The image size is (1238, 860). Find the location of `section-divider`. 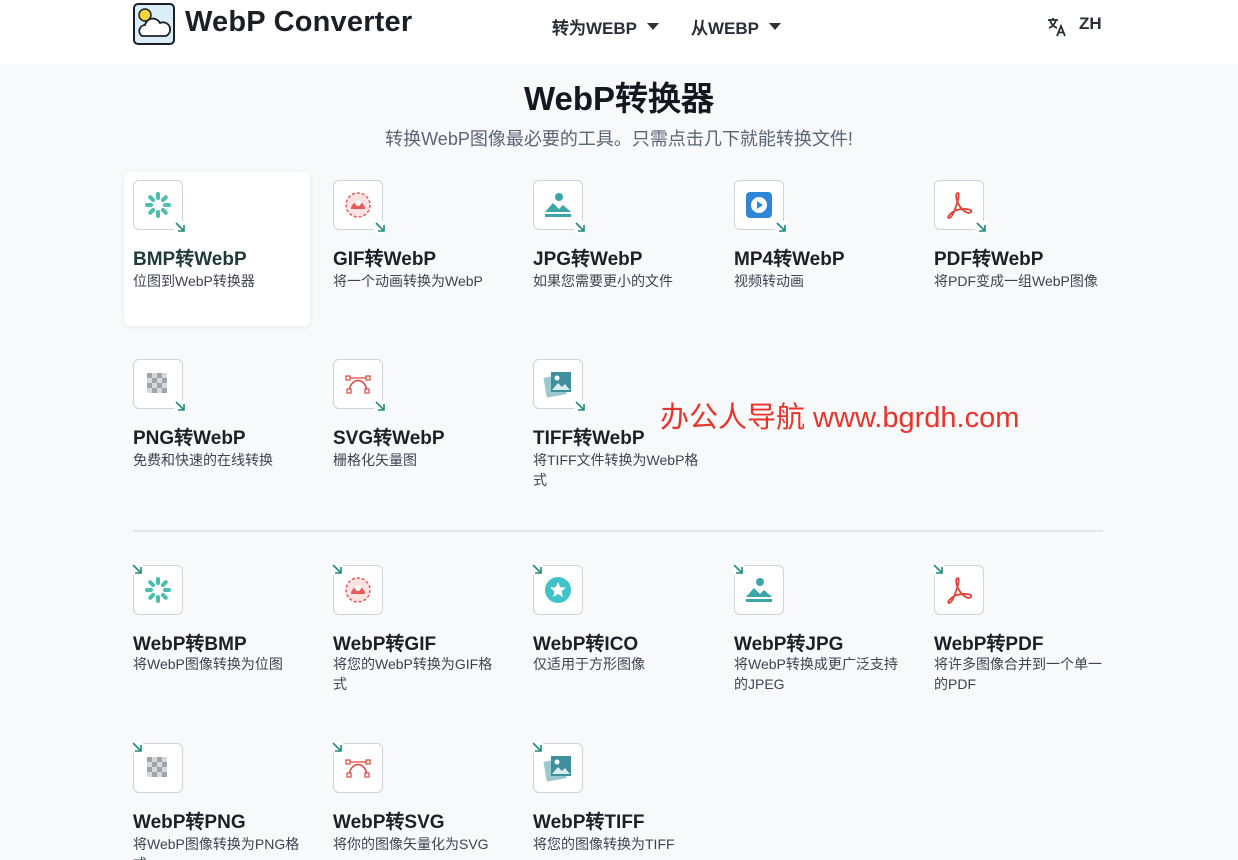

section-divider is located at coordinates (618, 531).